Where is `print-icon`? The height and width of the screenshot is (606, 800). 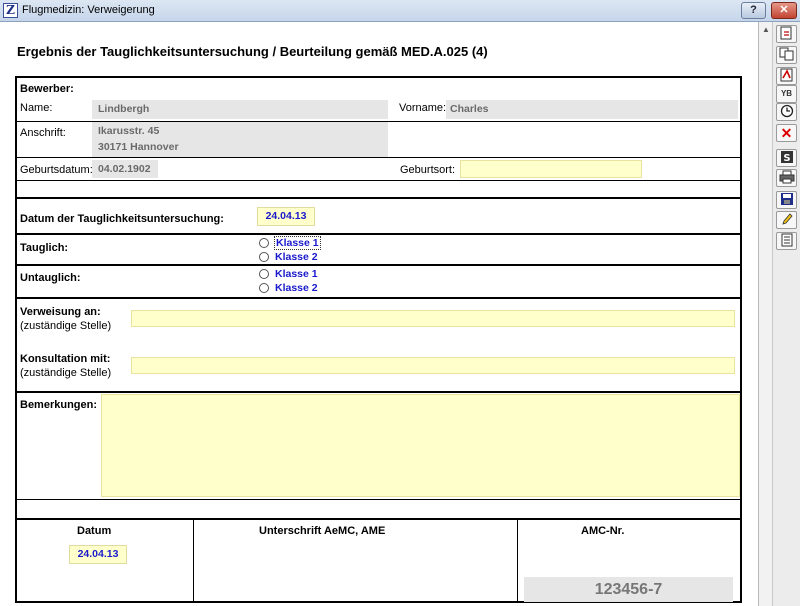 print-icon is located at coordinates (786, 178).